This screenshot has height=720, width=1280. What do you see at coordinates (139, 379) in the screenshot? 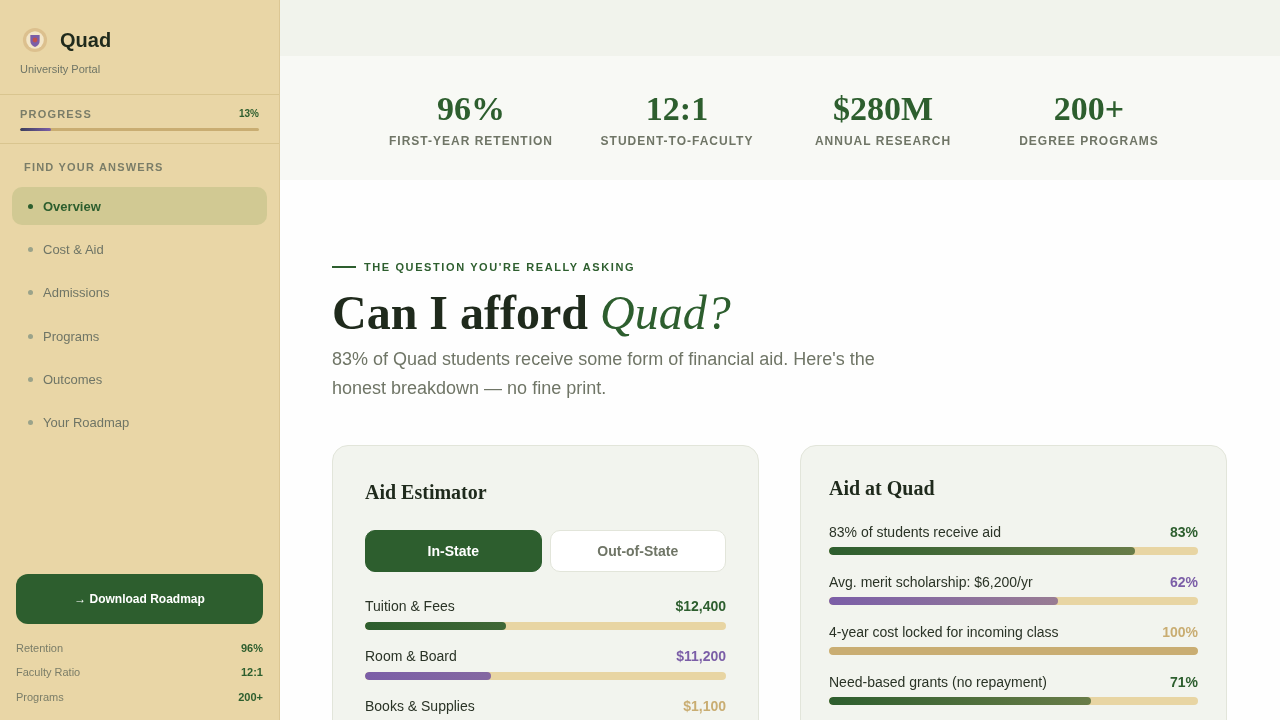
I see `nav-item: Outcomes` at bounding box center [139, 379].